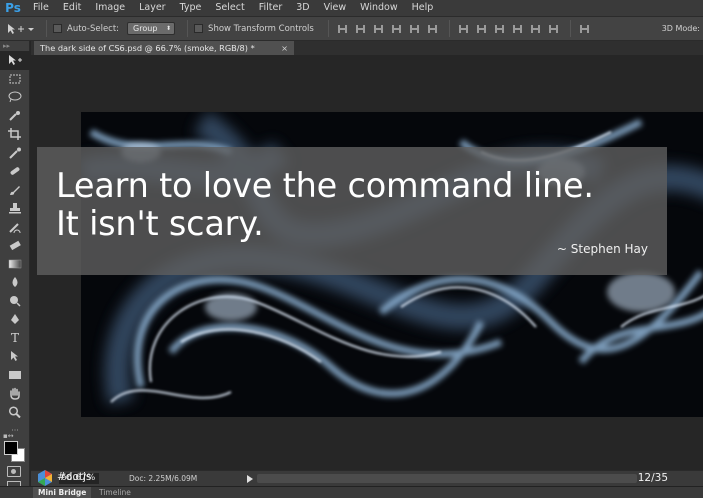 This screenshot has height=498, width=703. I want to click on align-right-icon, so click(433, 29).